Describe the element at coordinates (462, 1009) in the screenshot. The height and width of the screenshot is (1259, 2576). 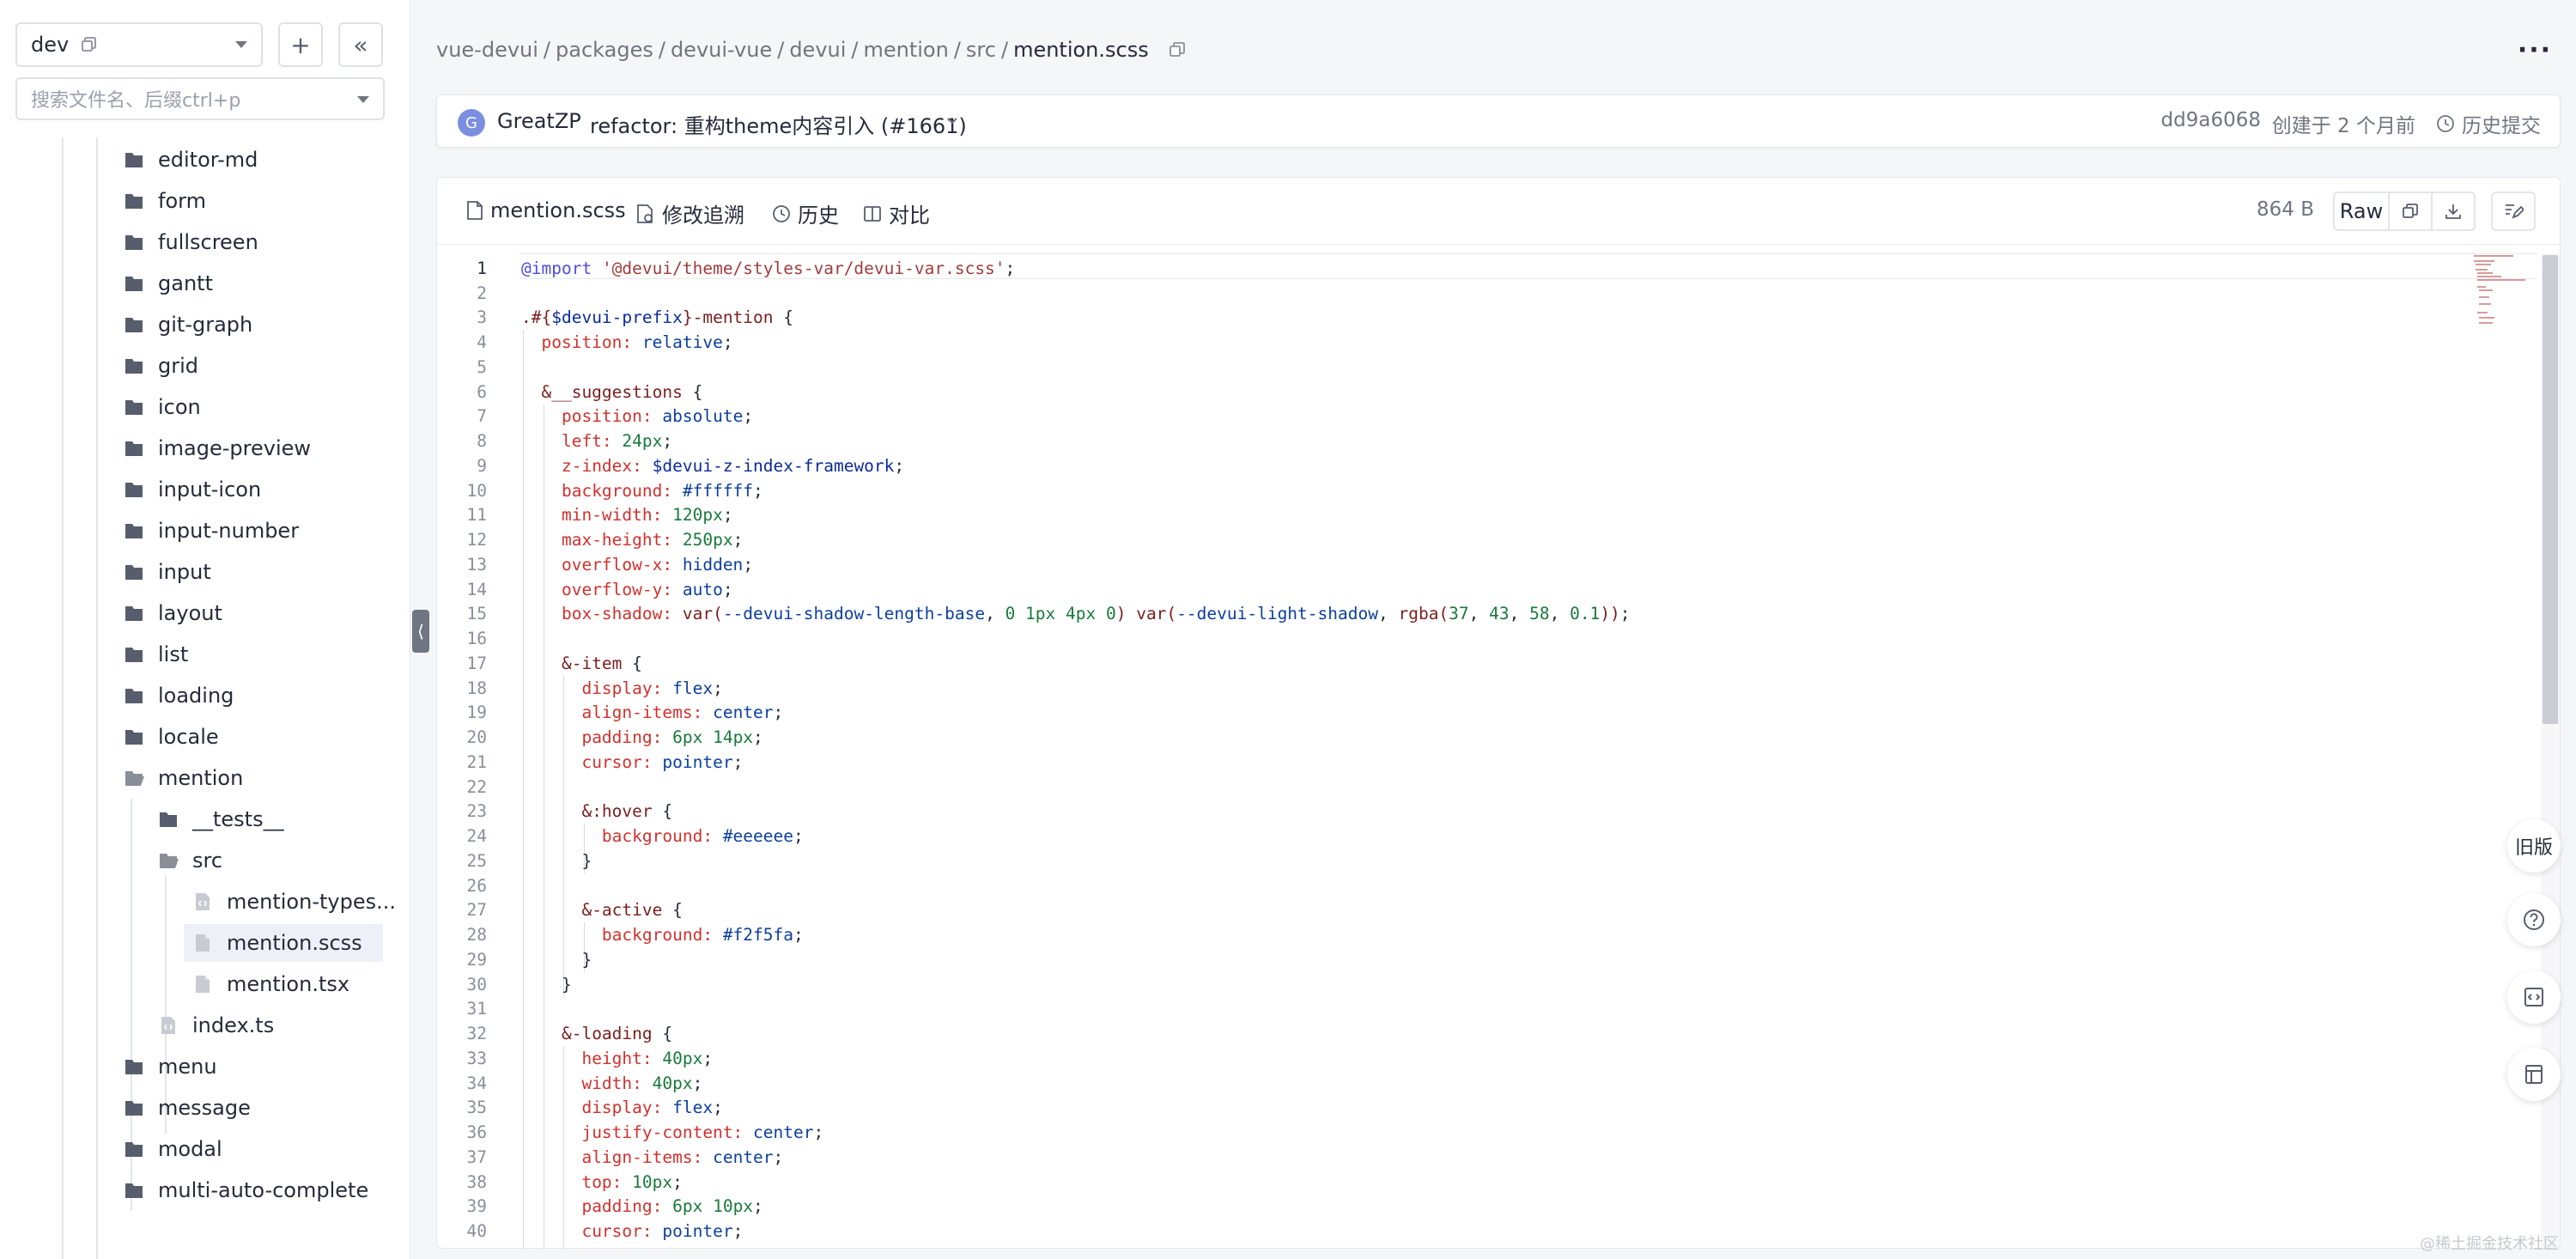
I see `line-number: 31` at that location.